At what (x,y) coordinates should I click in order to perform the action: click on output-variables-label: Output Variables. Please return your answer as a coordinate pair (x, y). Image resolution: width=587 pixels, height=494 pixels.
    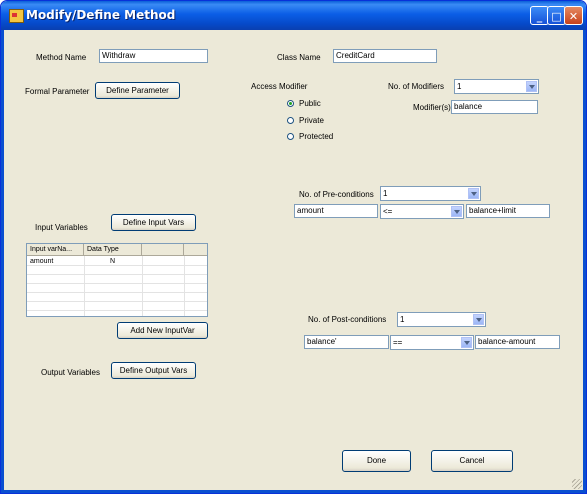
    Looking at the image, I should click on (70, 372).